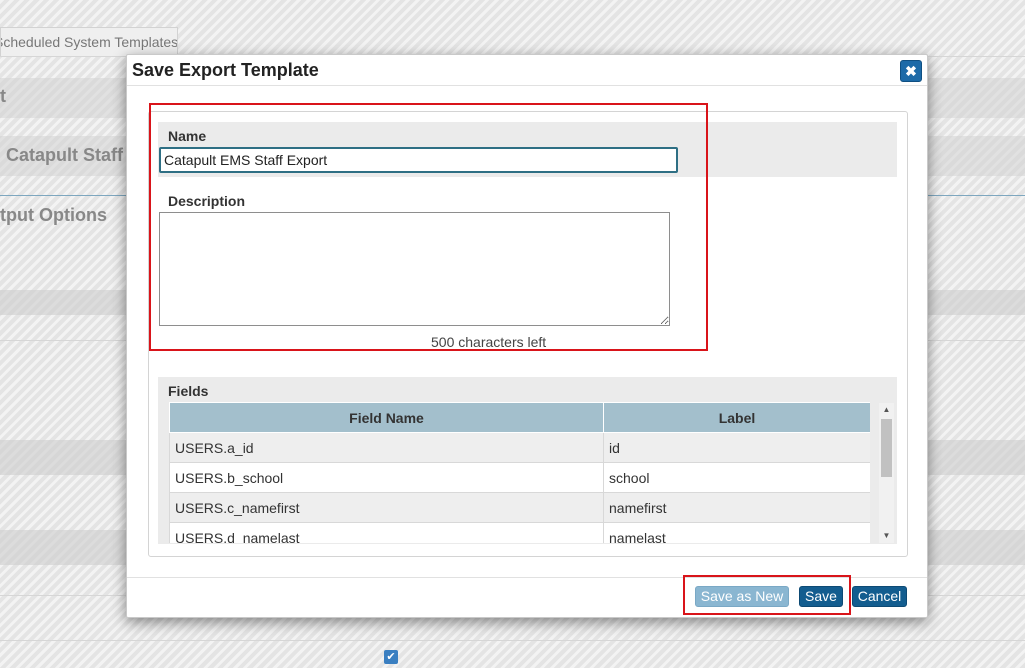  Describe the element at coordinates (527, 70) in the screenshot. I see `dialog-header: Save Export Template ✖` at that location.